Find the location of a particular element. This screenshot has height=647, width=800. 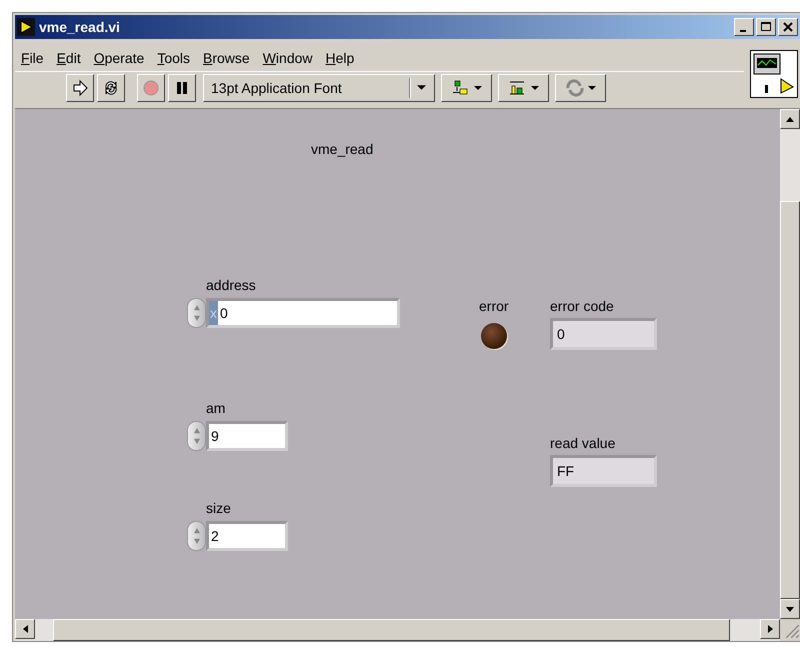

numeric-input-field: 2 is located at coordinates (247, 536).